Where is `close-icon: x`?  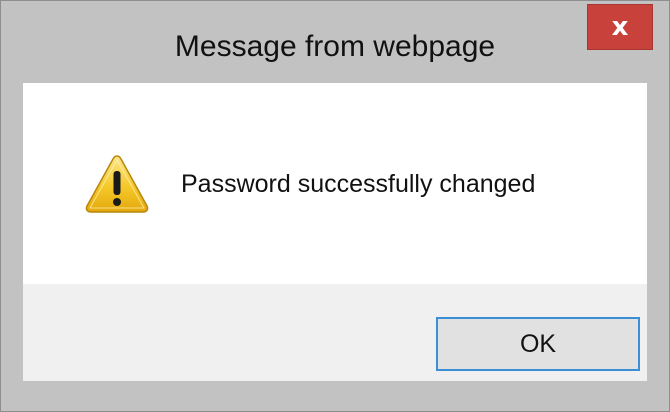 close-icon: x is located at coordinates (620, 27).